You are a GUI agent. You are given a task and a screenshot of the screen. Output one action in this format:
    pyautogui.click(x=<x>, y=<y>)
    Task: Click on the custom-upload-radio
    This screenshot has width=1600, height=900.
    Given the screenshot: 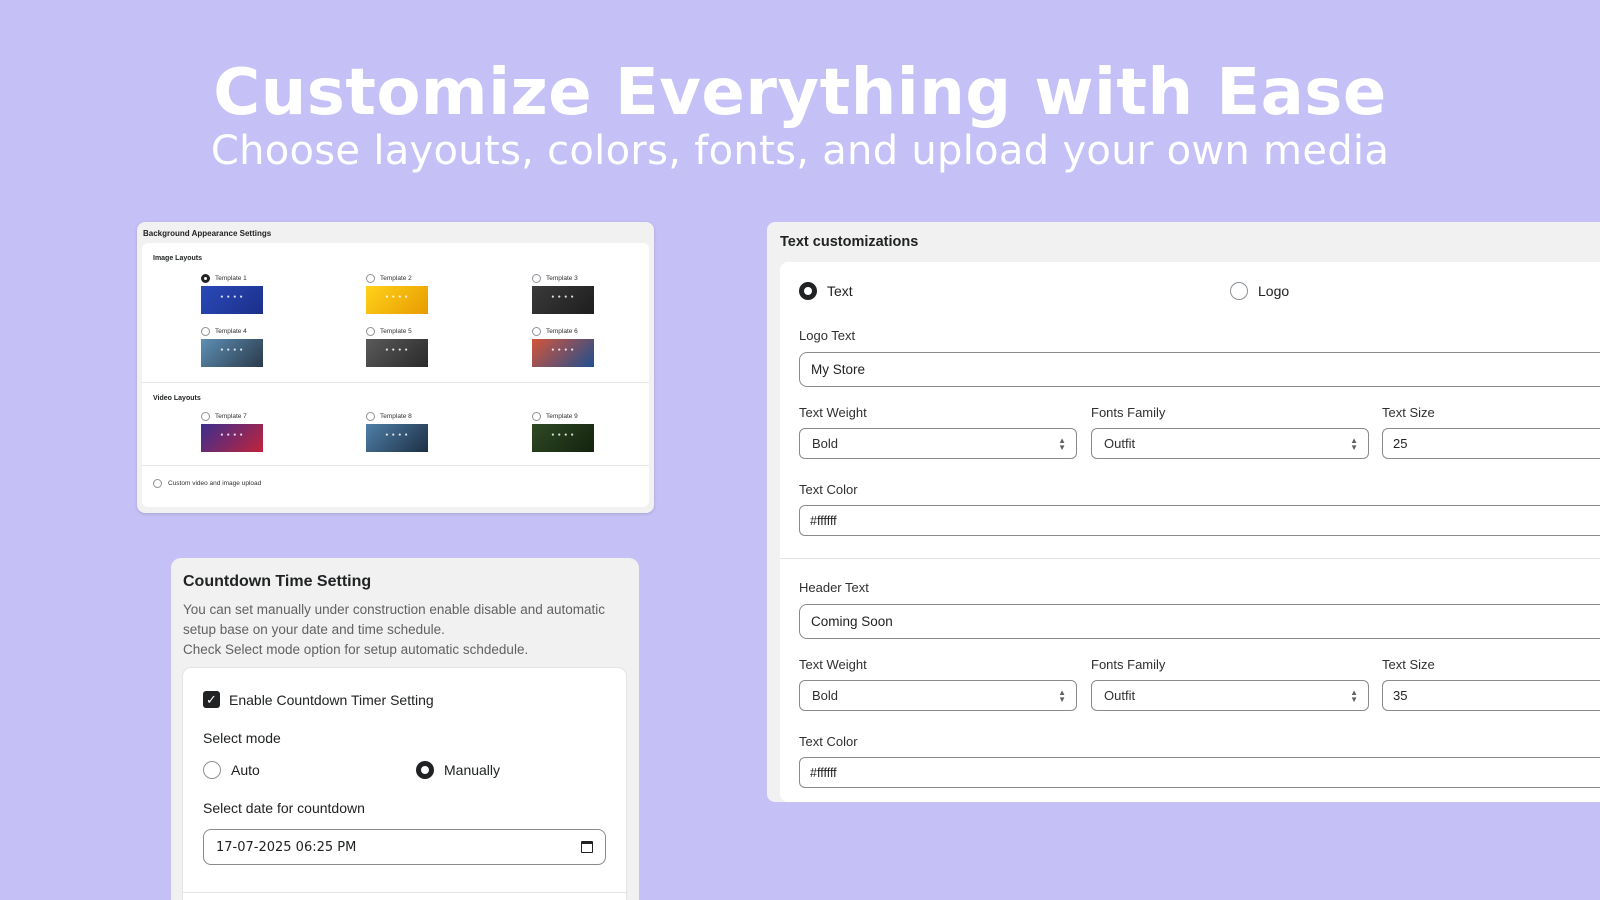 What is the action you would take?
    pyautogui.click(x=157, y=483)
    